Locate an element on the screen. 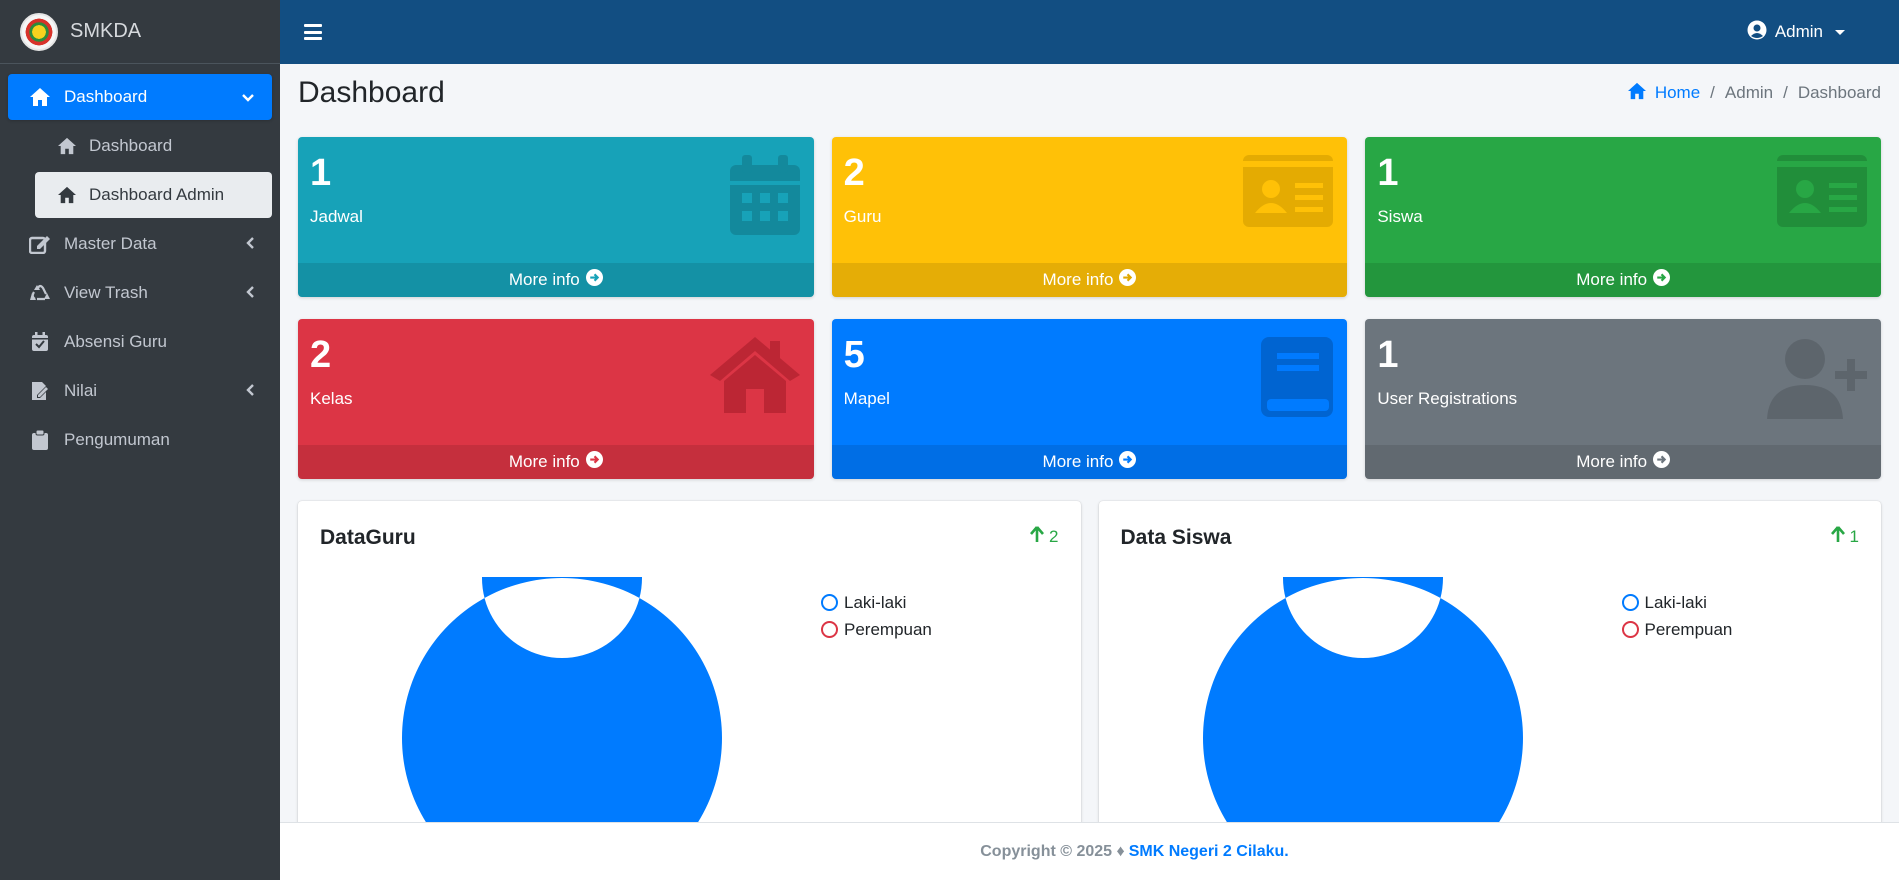  sidebar-item-label: View Trash is located at coordinates (106, 292).